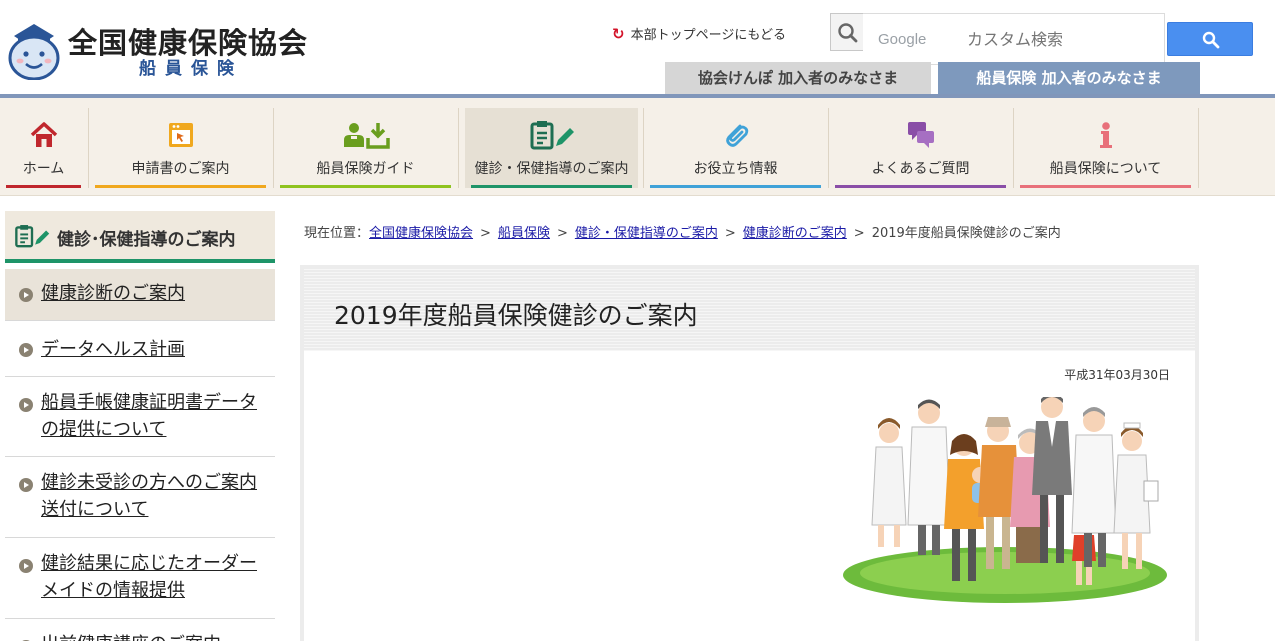  I want to click on sidebar-item-label: 健康診断のご案内, so click(113, 293).